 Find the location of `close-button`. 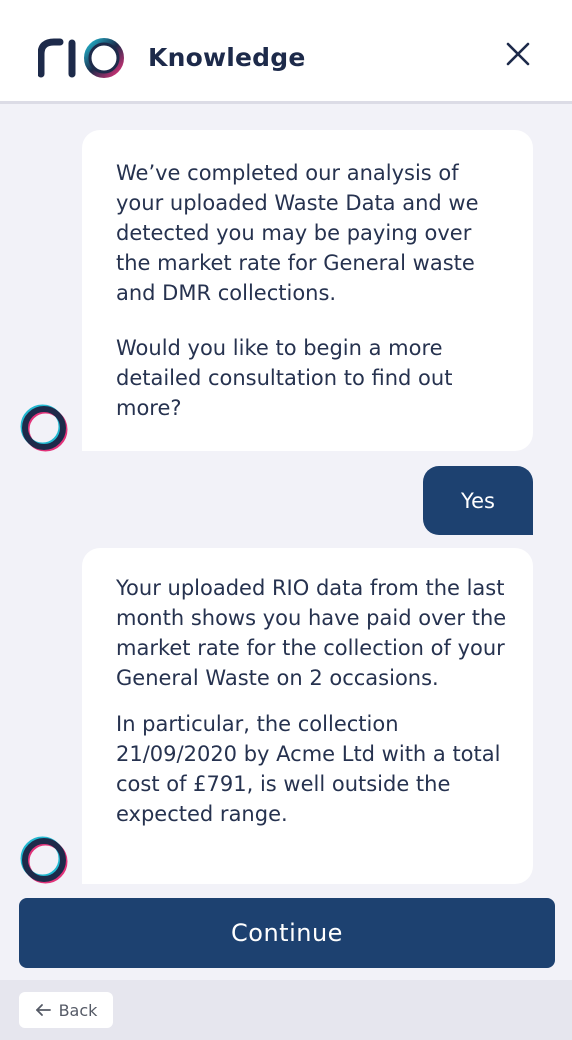

close-button is located at coordinates (518, 54).